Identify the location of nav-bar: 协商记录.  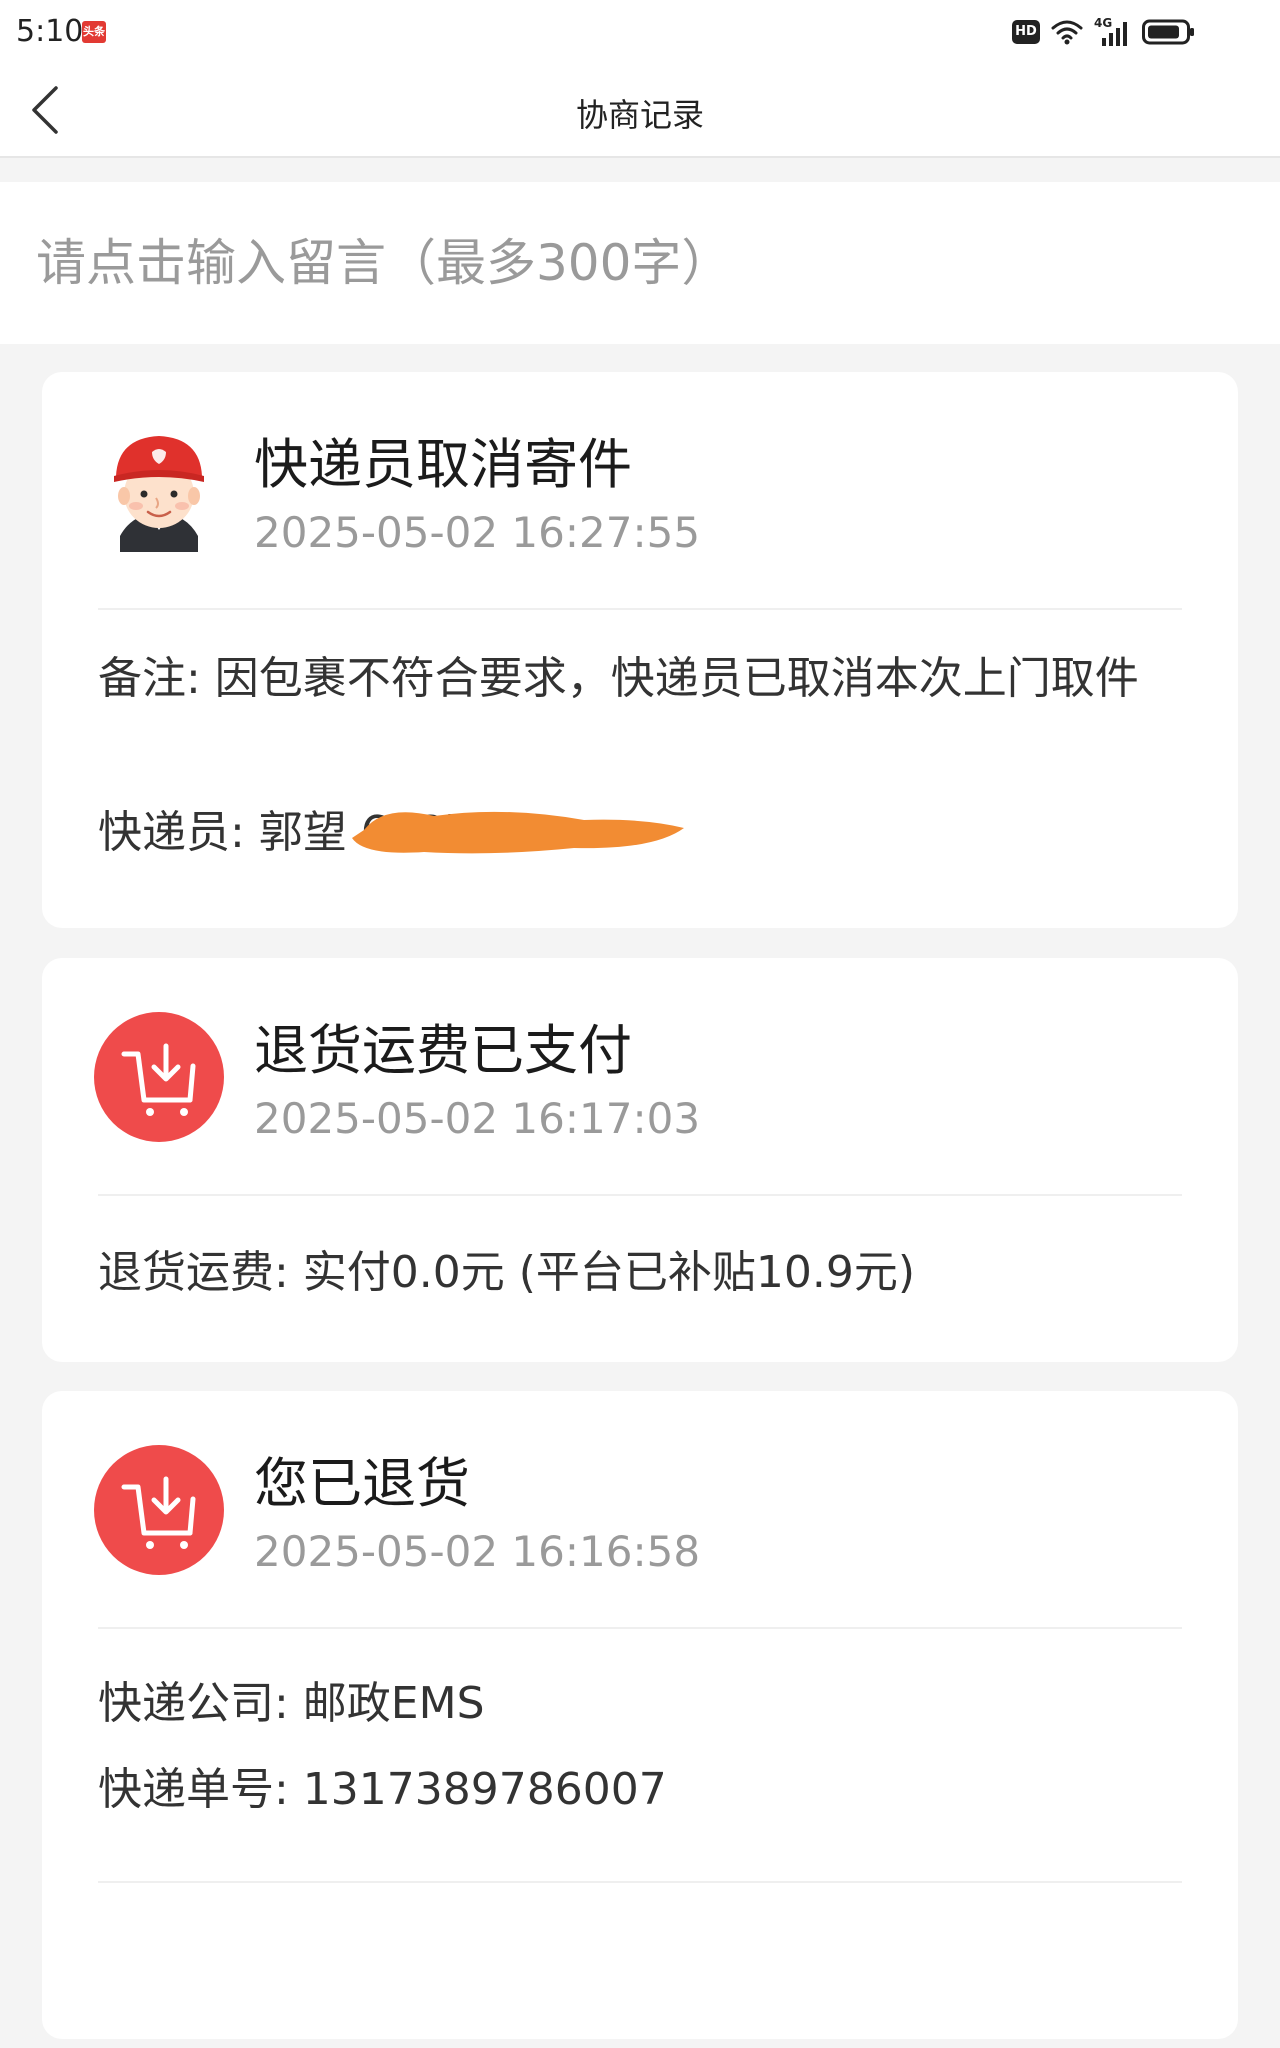
(640, 111).